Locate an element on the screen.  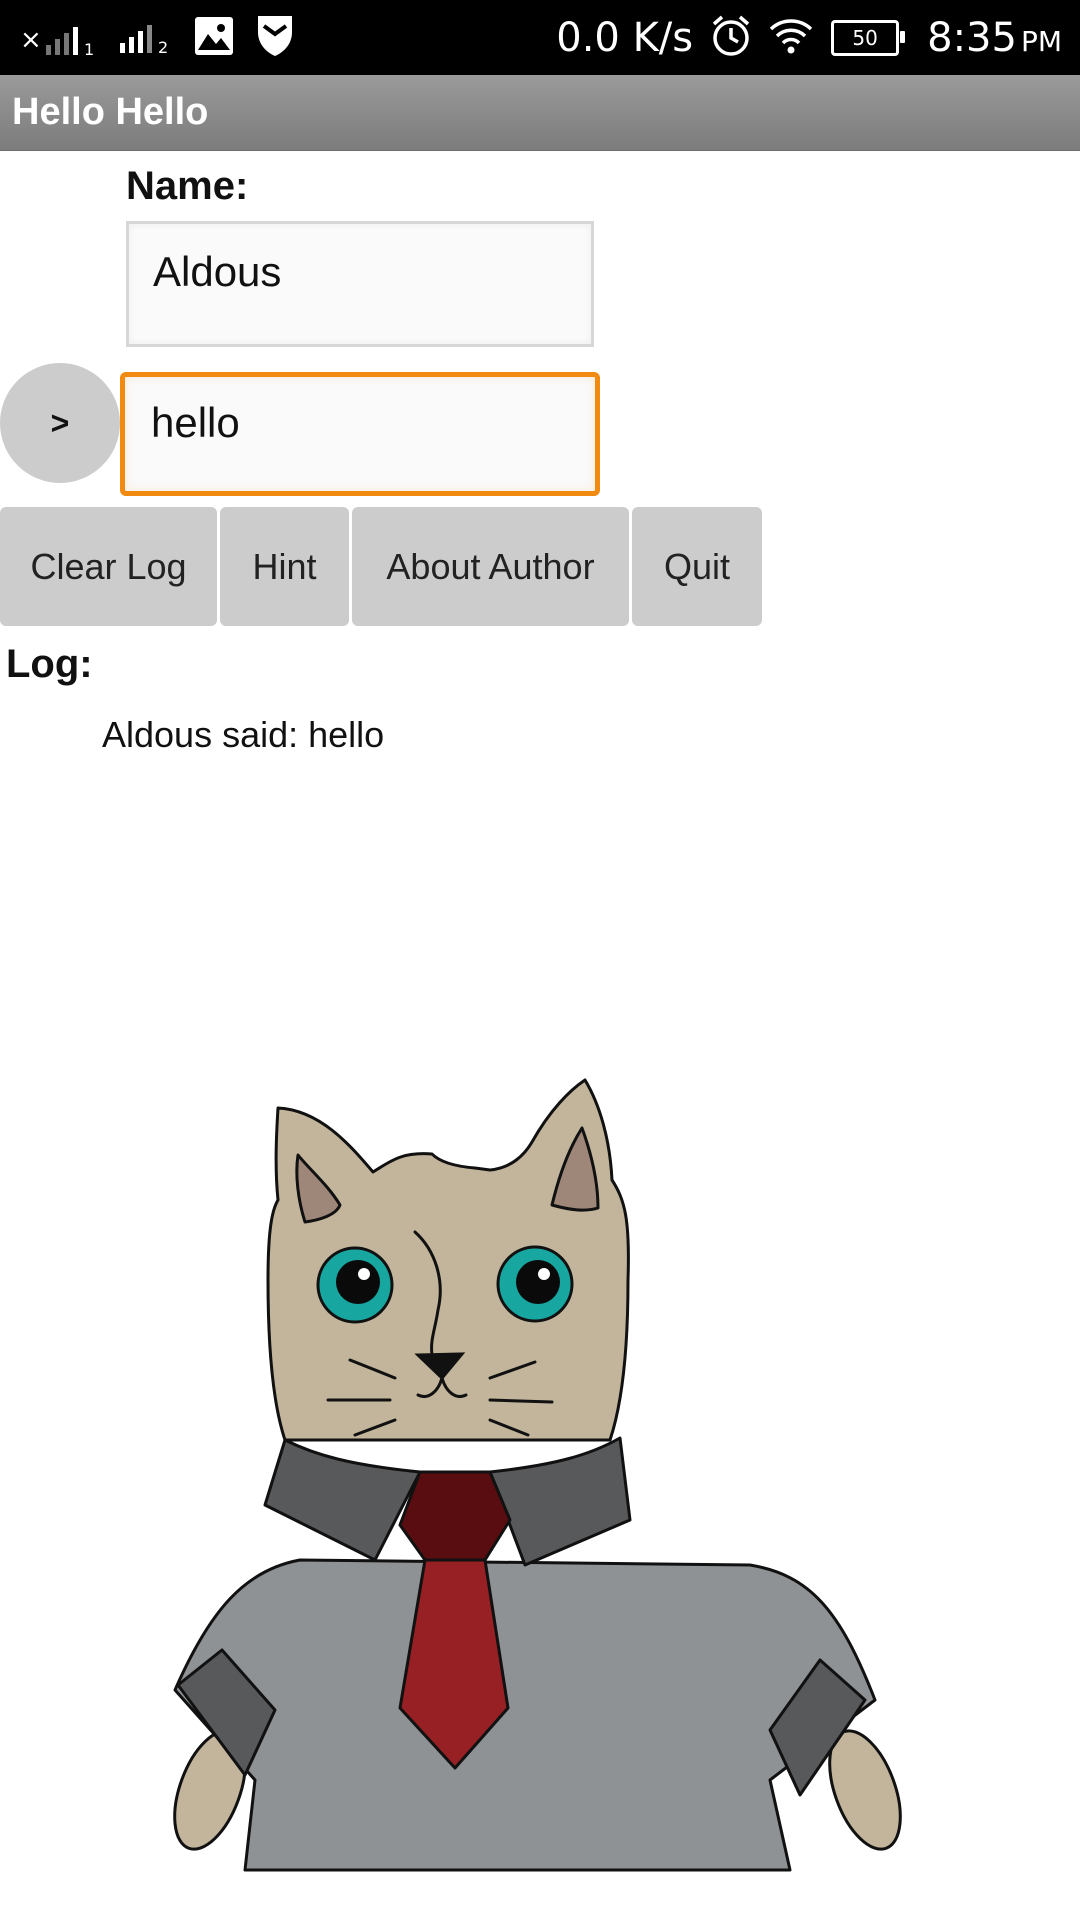
sim1-index: 1 is located at coordinates (89, 47).